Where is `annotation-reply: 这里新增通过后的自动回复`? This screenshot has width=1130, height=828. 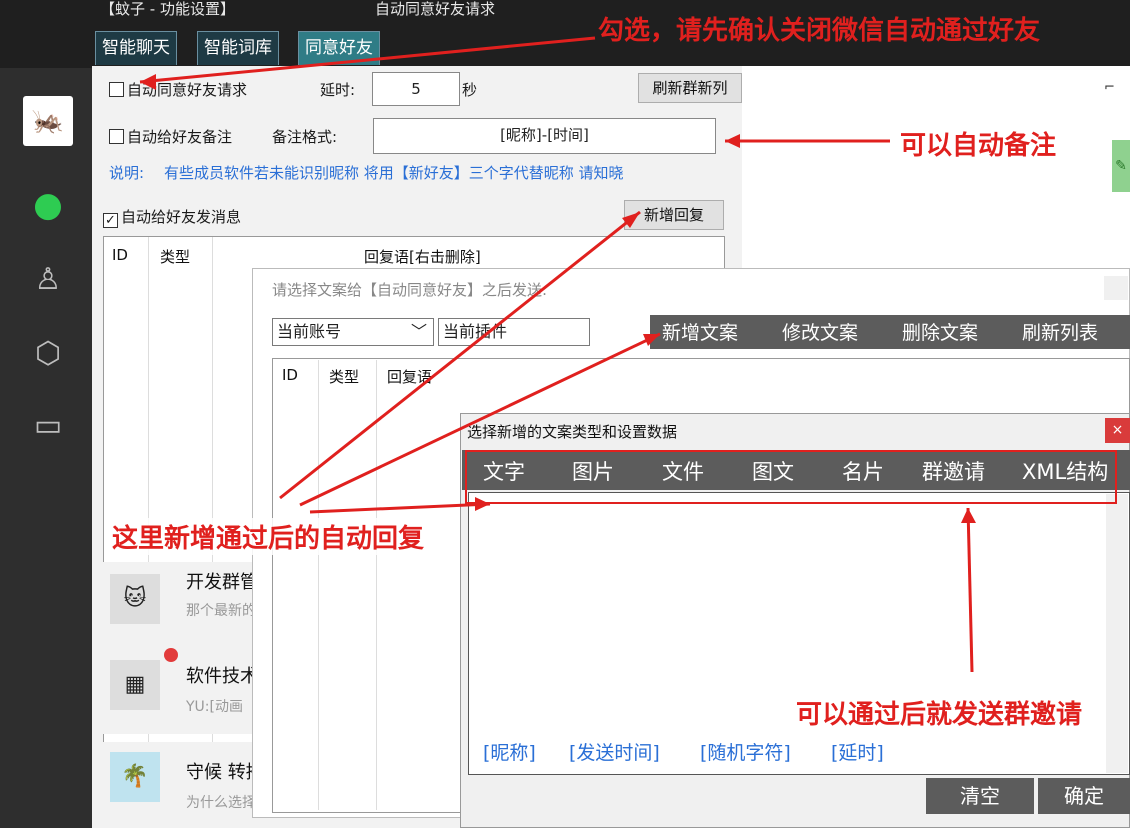 annotation-reply: 这里新增通过后的自动回复 is located at coordinates (268, 536).